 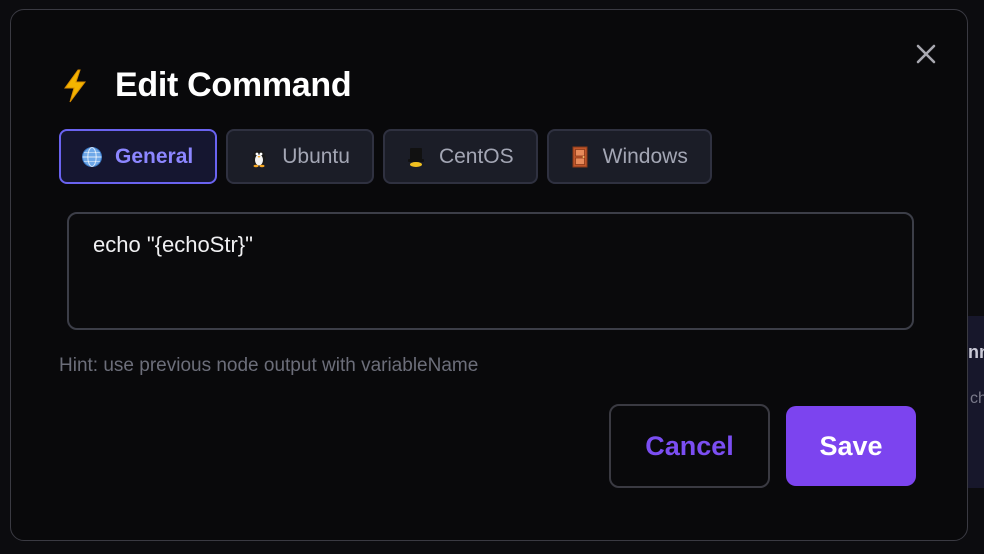 I want to click on tab-label: General, so click(x=154, y=156).